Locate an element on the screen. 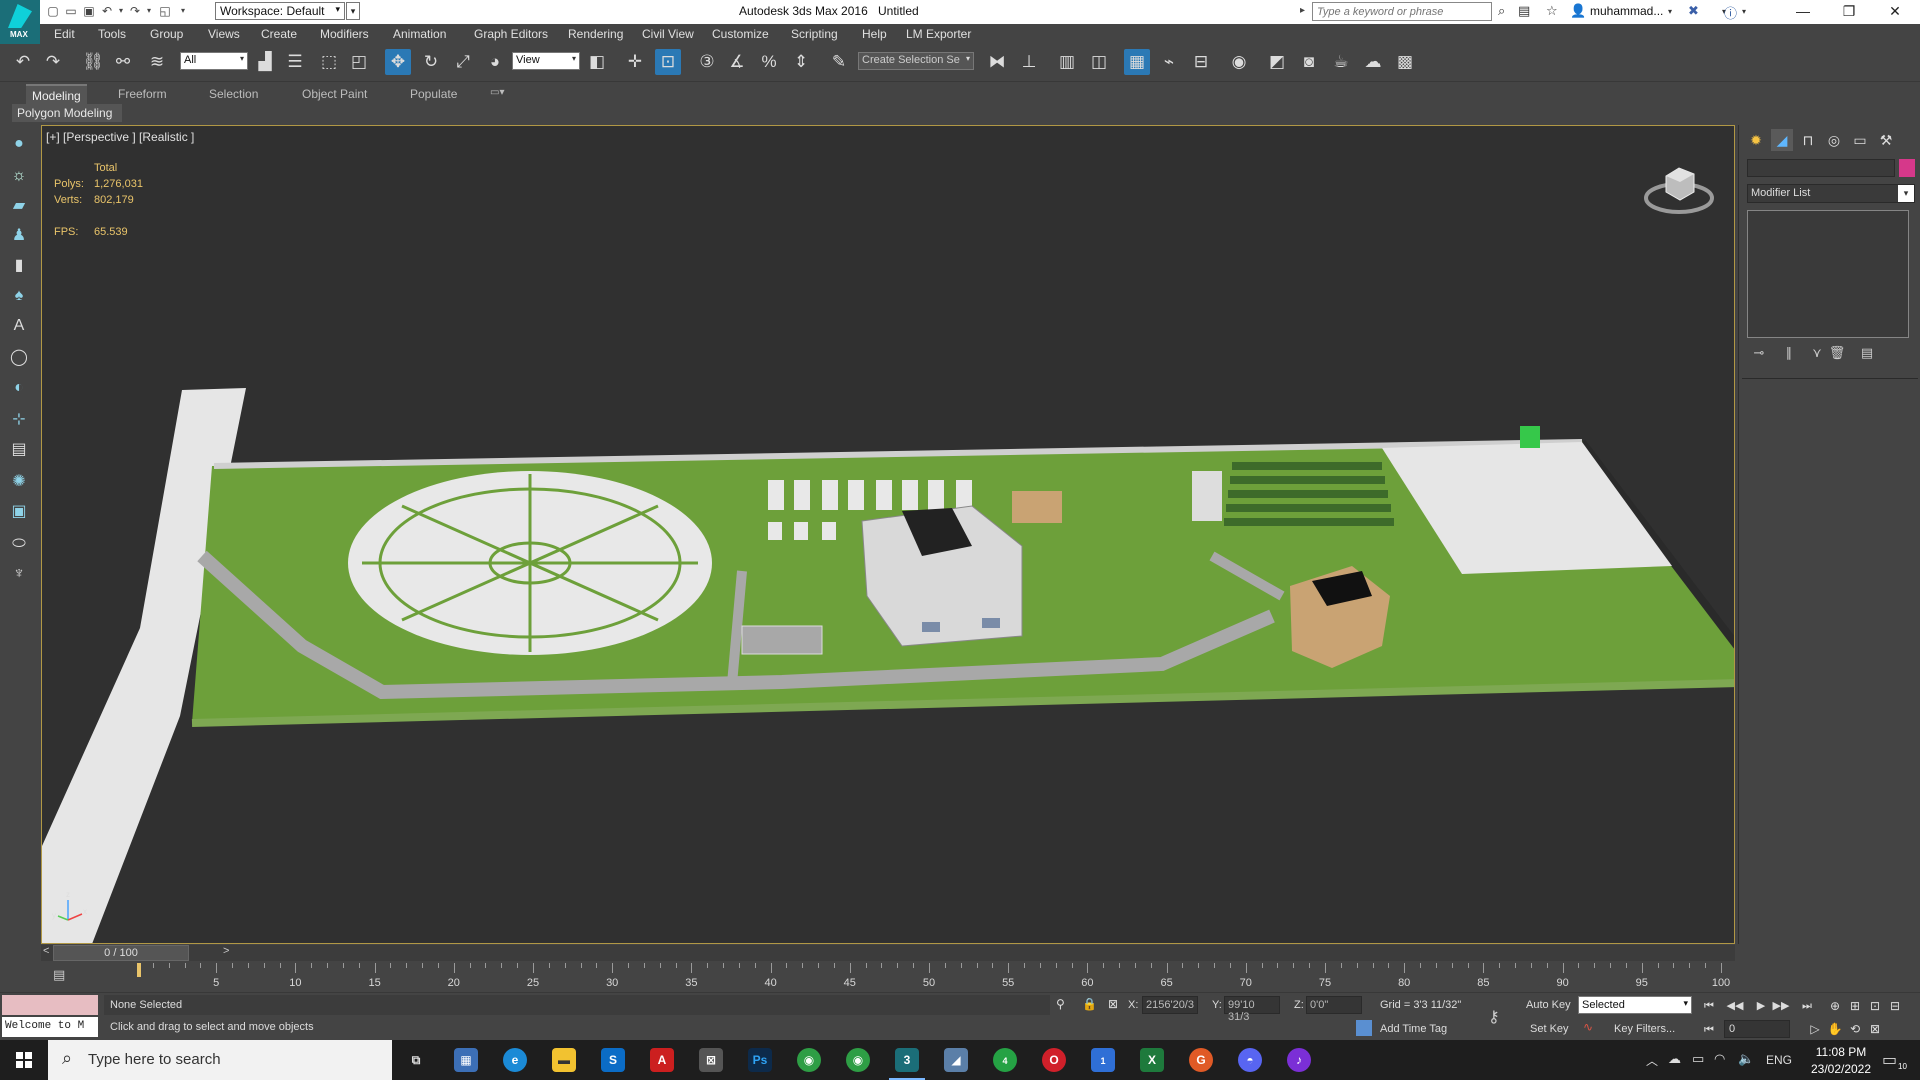 Image resolution: width=1920 pixels, height=1080 pixels. edge-browser-icon: e is located at coordinates (515, 1060).